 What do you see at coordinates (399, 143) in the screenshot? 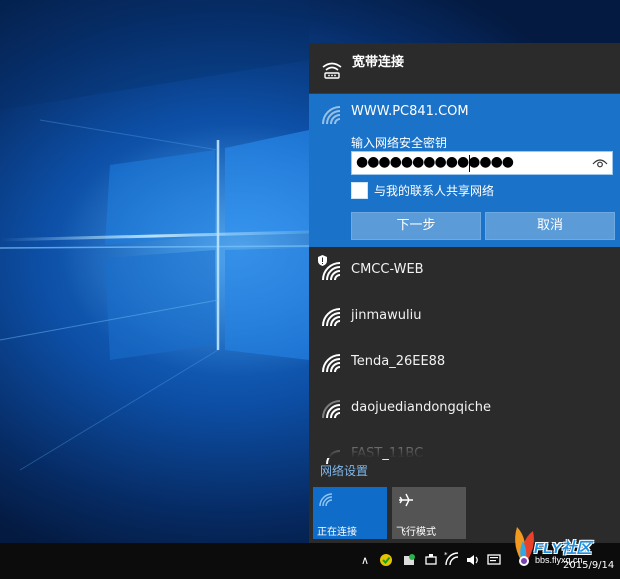
I see `security-key-label: 输入网络安全密钥` at bounding box center [399, 143].